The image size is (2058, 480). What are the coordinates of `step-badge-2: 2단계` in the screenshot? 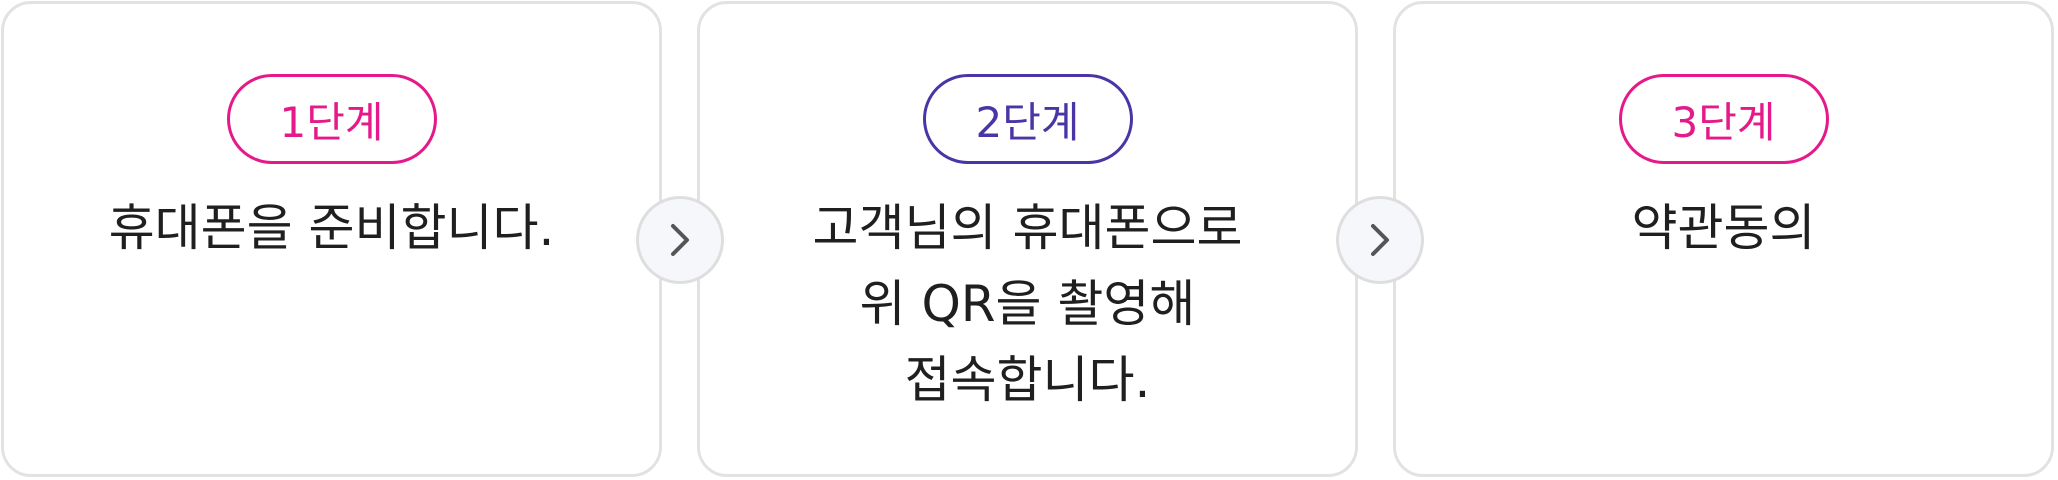 It's located at (1027, 119).